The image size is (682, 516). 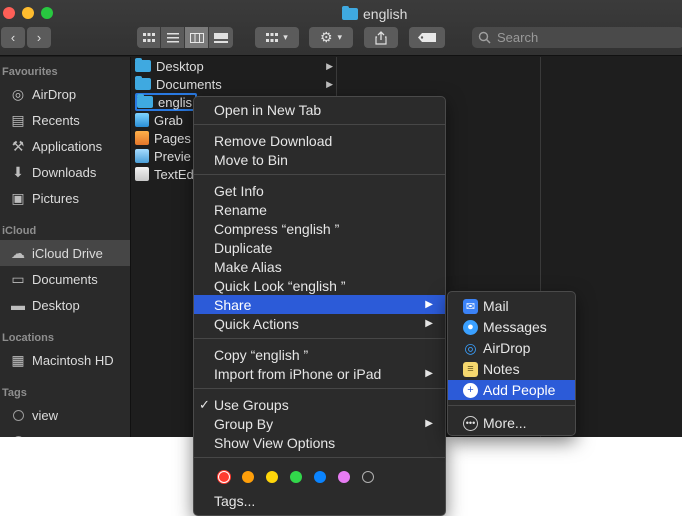 I want to click on back-button: ‹, so click(x=13, y=37).